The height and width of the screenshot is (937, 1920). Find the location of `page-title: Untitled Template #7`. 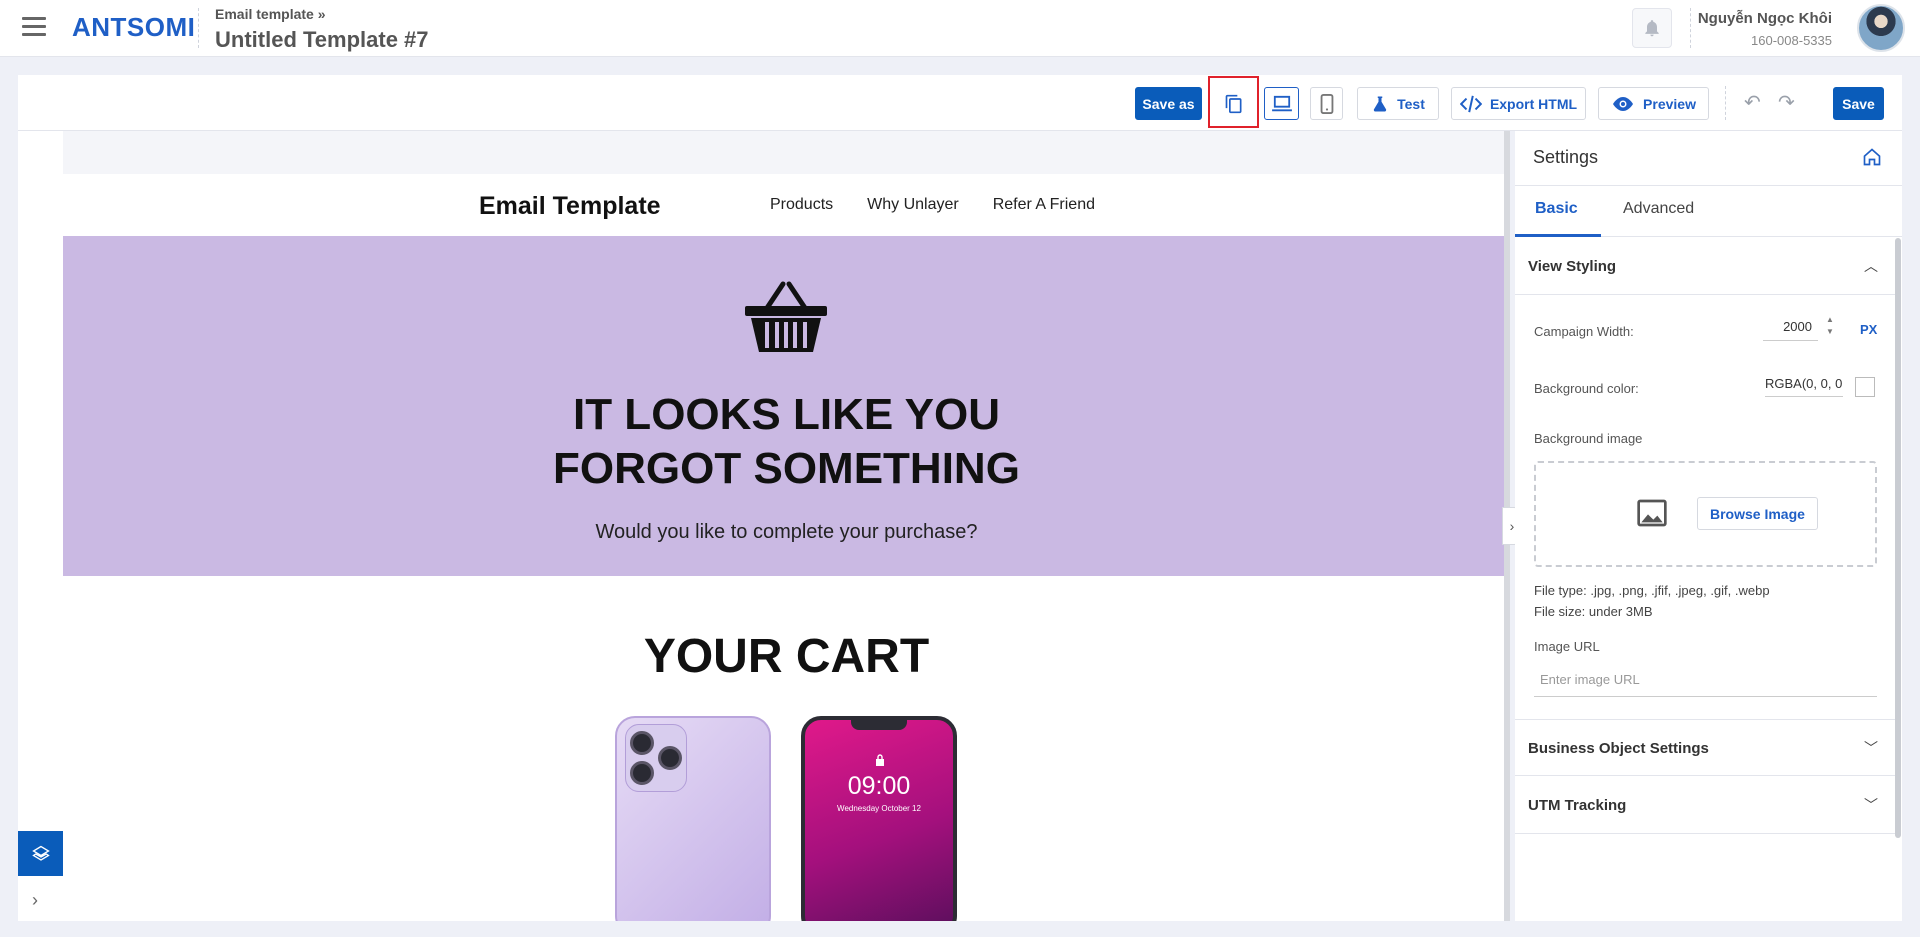

page-title: Untitled Template #7 is located at coordinates (322, 40).